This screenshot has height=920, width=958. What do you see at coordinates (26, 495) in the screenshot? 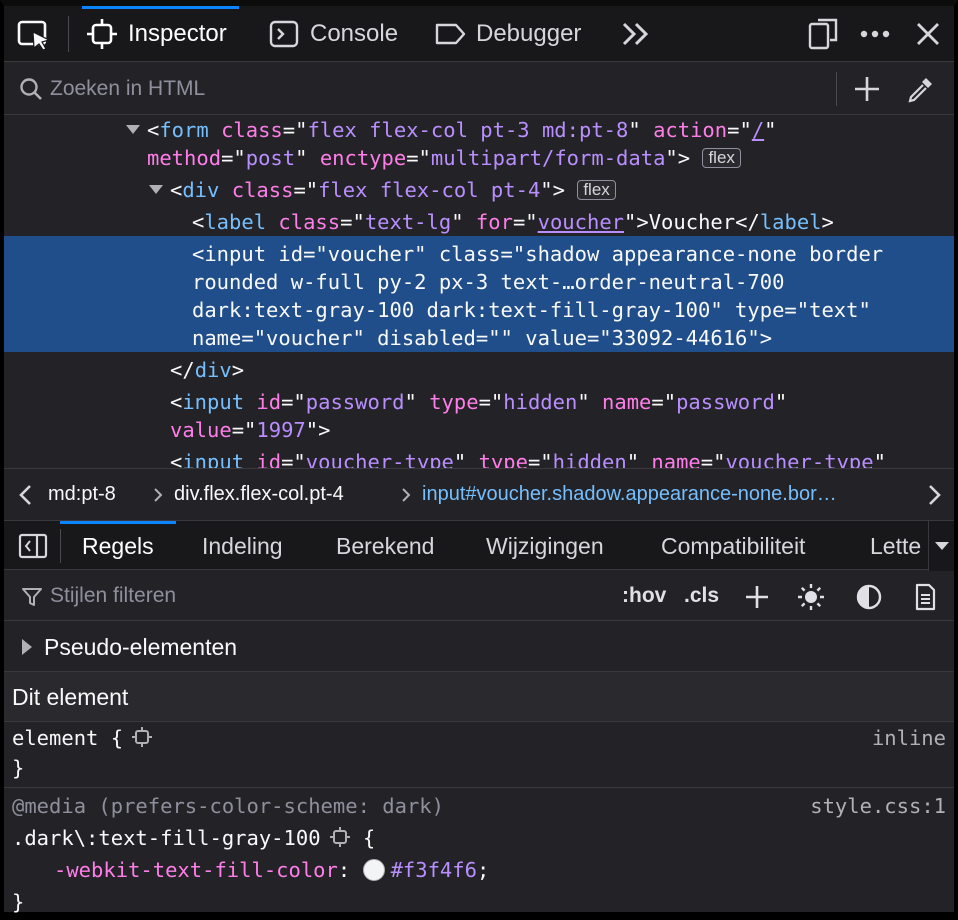
I see `scroll-left-icon` at bounding box center [26, 495].